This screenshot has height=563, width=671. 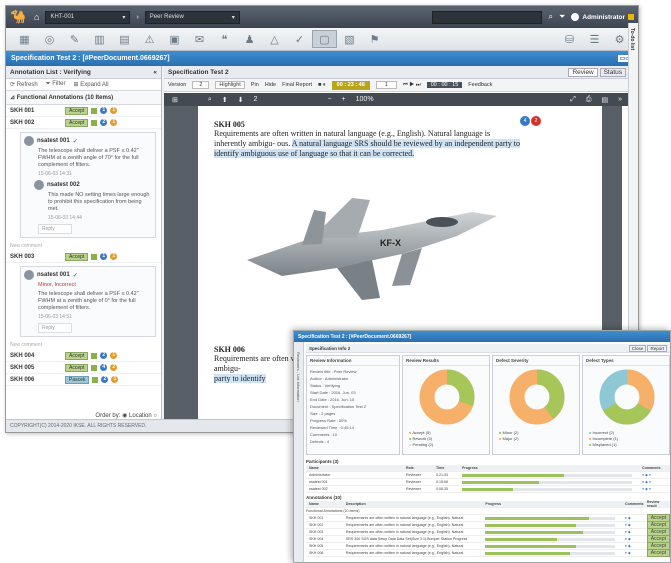 I want to click on stop-icon: ■ ⏸, so click(x=322, y=85).